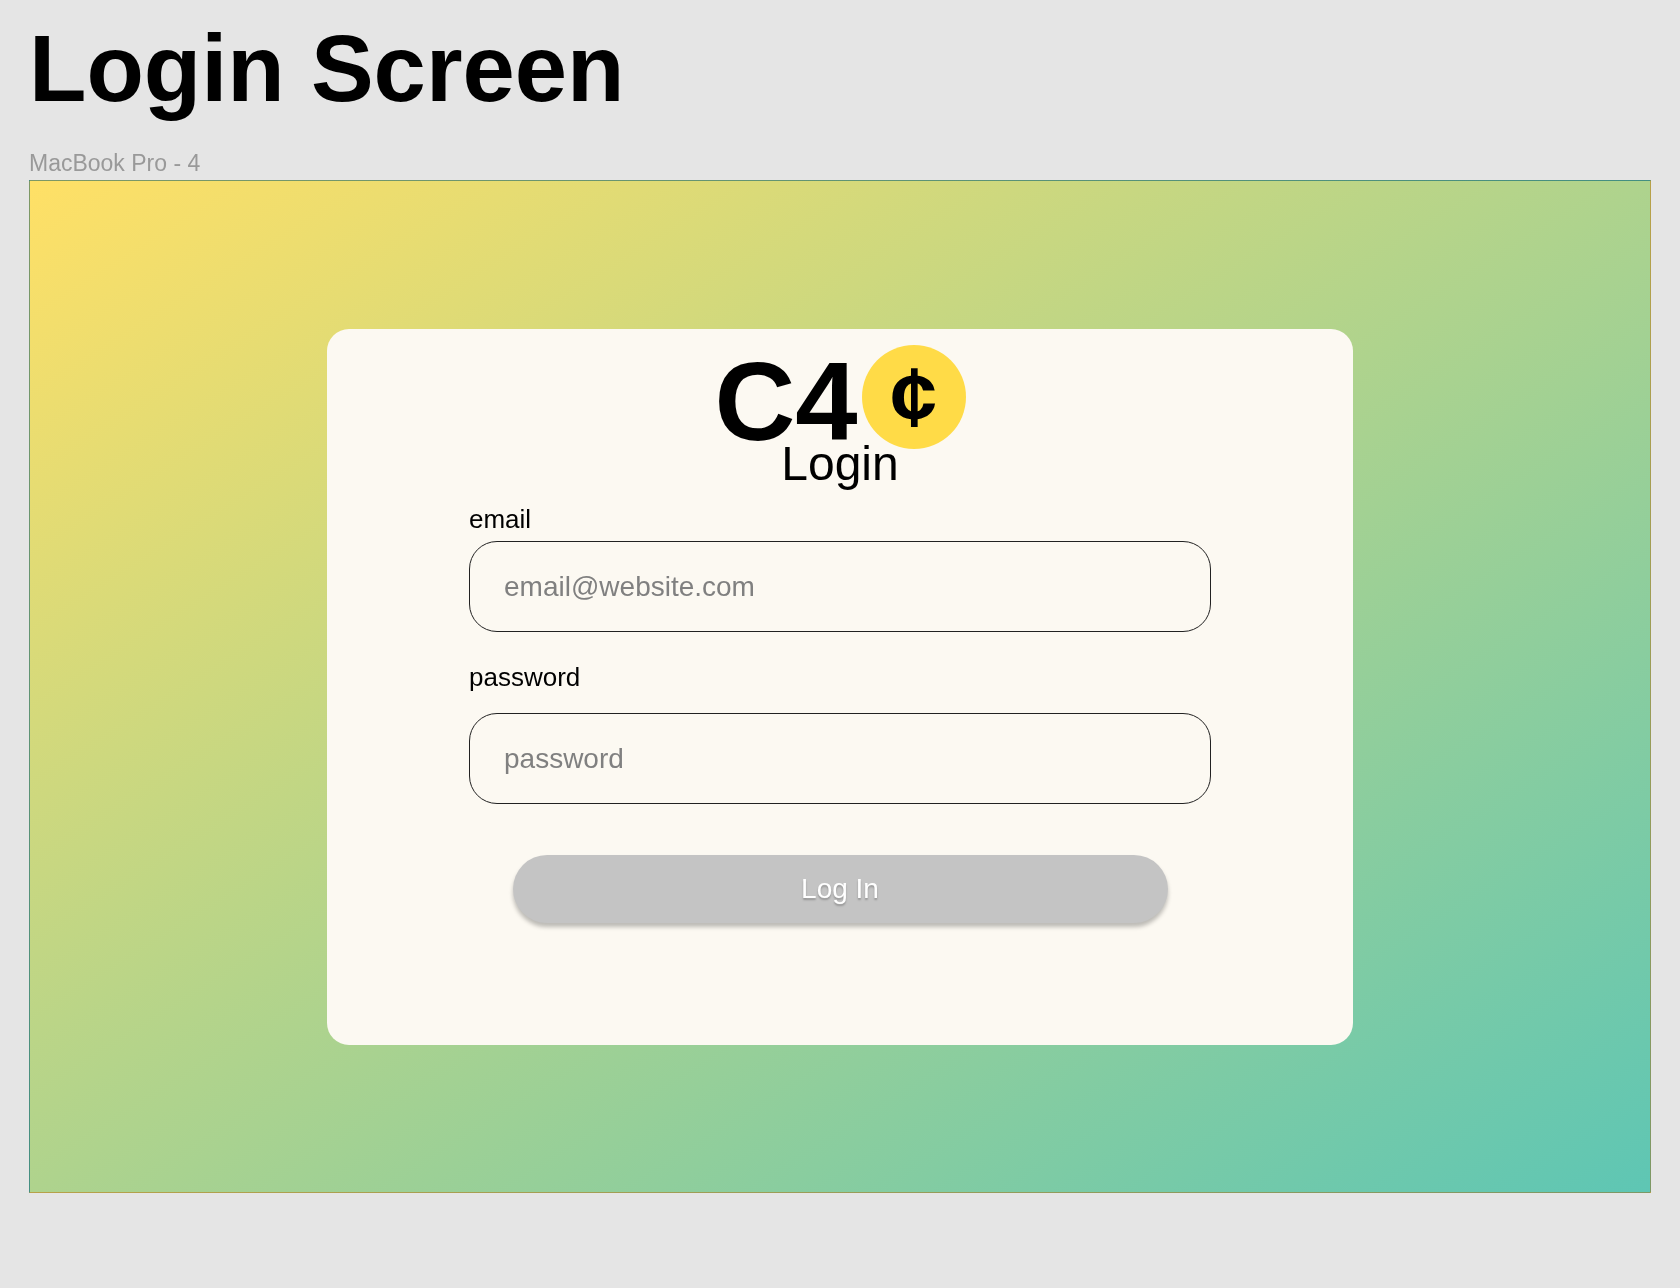 This screenshot has width=1680, height=1288. What do you see at coordinates (115, 163) in the screenshot?
I see `frame-label: MacBook Pro - 4` at bounding box center [115, 163].